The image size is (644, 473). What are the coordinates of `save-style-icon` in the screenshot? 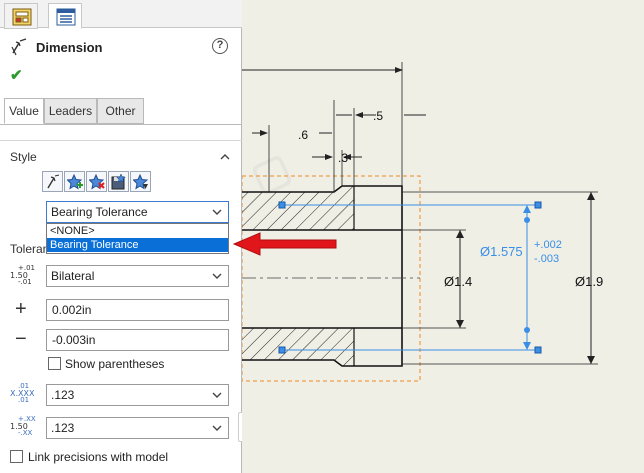 It's located at (118, 182).